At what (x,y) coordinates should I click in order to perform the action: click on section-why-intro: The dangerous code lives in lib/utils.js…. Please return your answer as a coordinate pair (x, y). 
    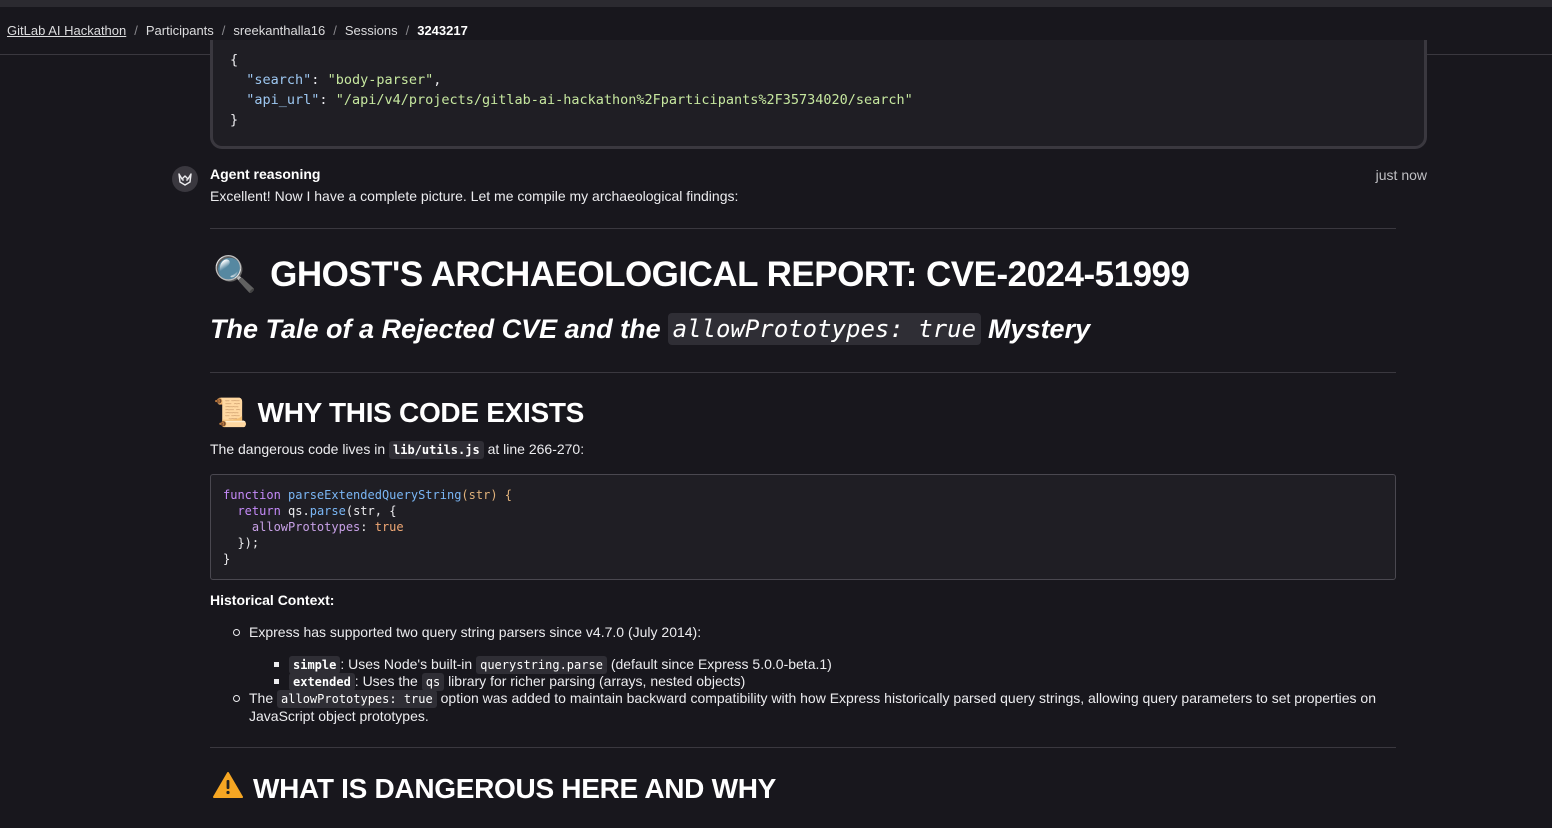
    Looking at the image, I should click on (397, 450).